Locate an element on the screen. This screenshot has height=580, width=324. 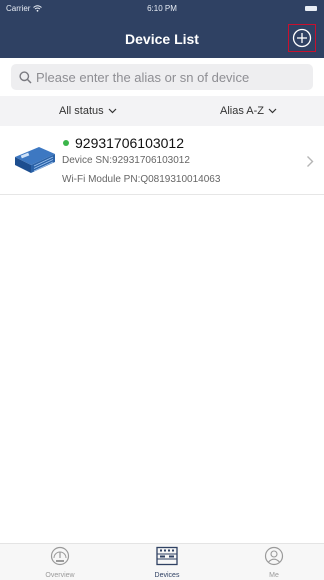
tab-overview-label: Overview is located at coordinates (60, 575).